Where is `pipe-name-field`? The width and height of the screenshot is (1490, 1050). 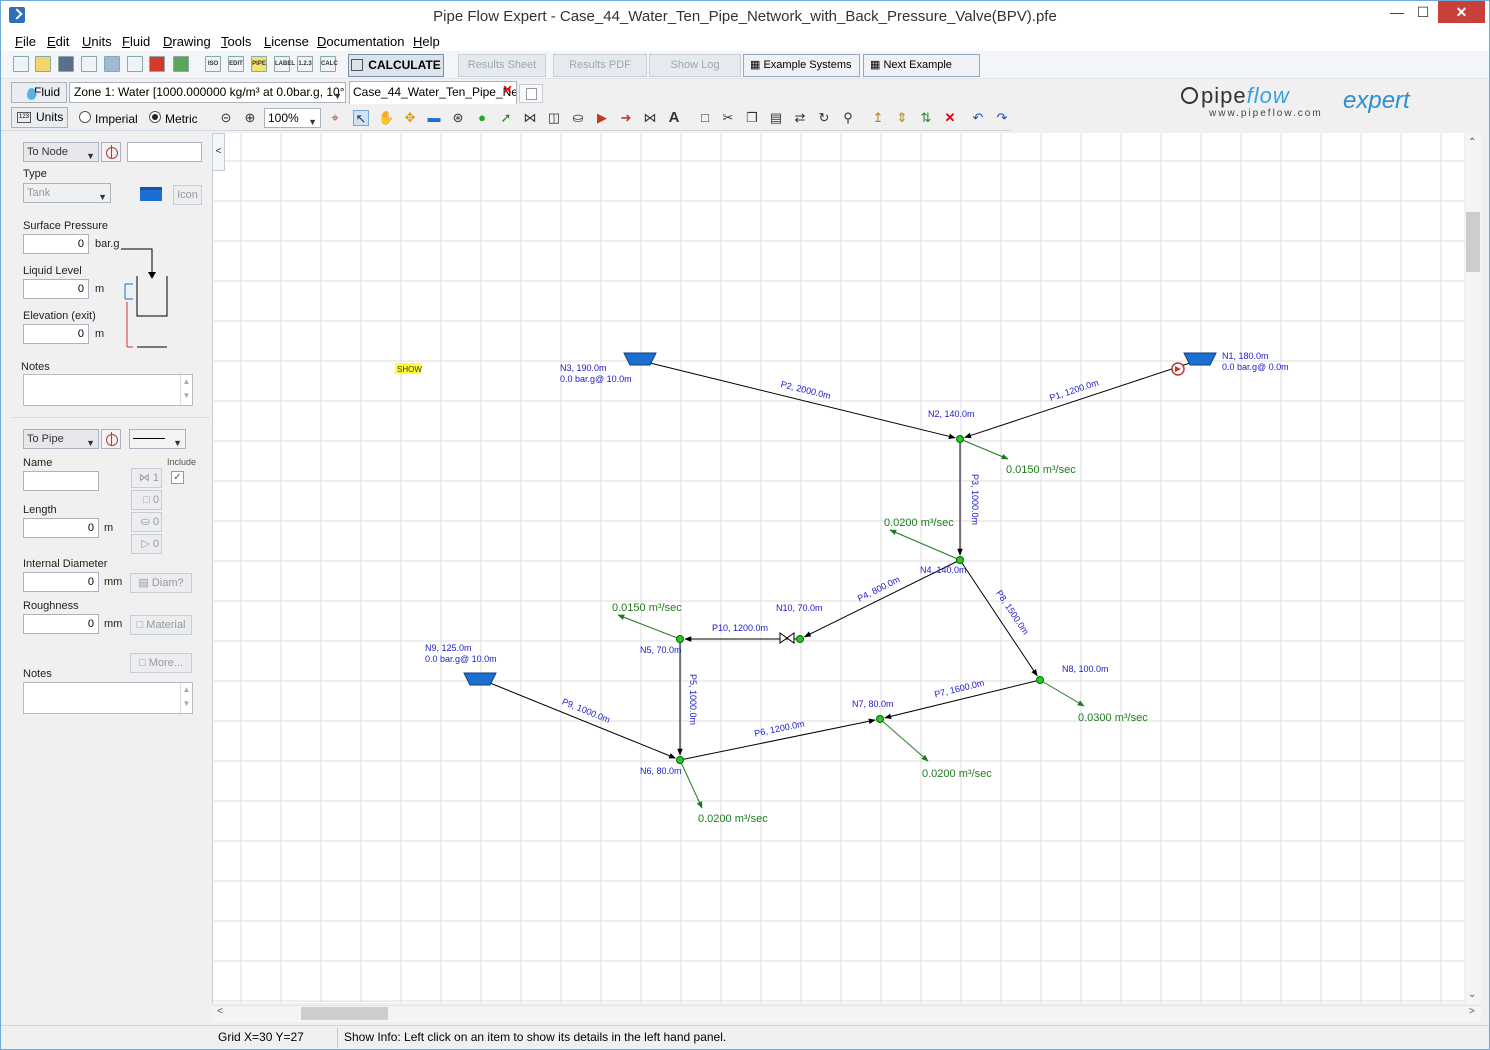 pipe-name-field is located at coordinates (61, 481).